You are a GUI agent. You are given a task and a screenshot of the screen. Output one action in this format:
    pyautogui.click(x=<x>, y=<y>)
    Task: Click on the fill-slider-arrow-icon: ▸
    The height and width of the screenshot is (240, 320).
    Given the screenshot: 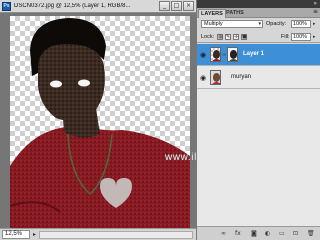 What is the action you would take?
    pyautogui.click(x=314, y=37)
    